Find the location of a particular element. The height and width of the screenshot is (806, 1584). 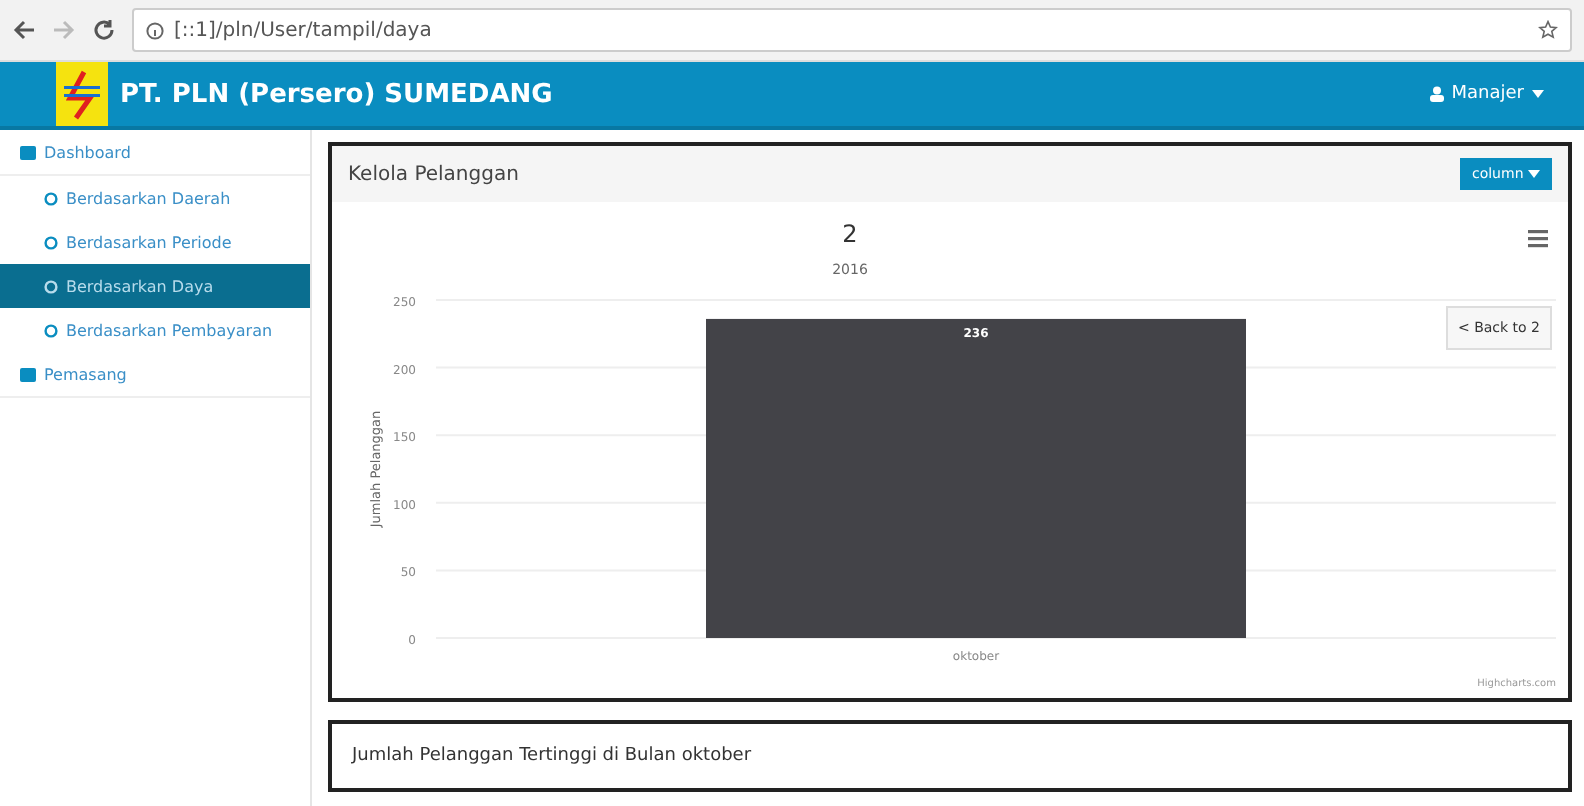

back-icon is located at coordinates (24, 30).